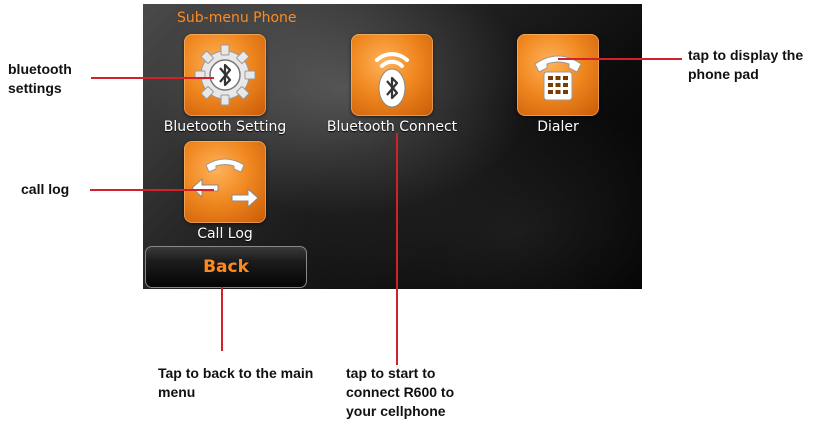  Describe the element at coordinates (222, 319) in the screenshot. I see `leader-line-back` at that location.